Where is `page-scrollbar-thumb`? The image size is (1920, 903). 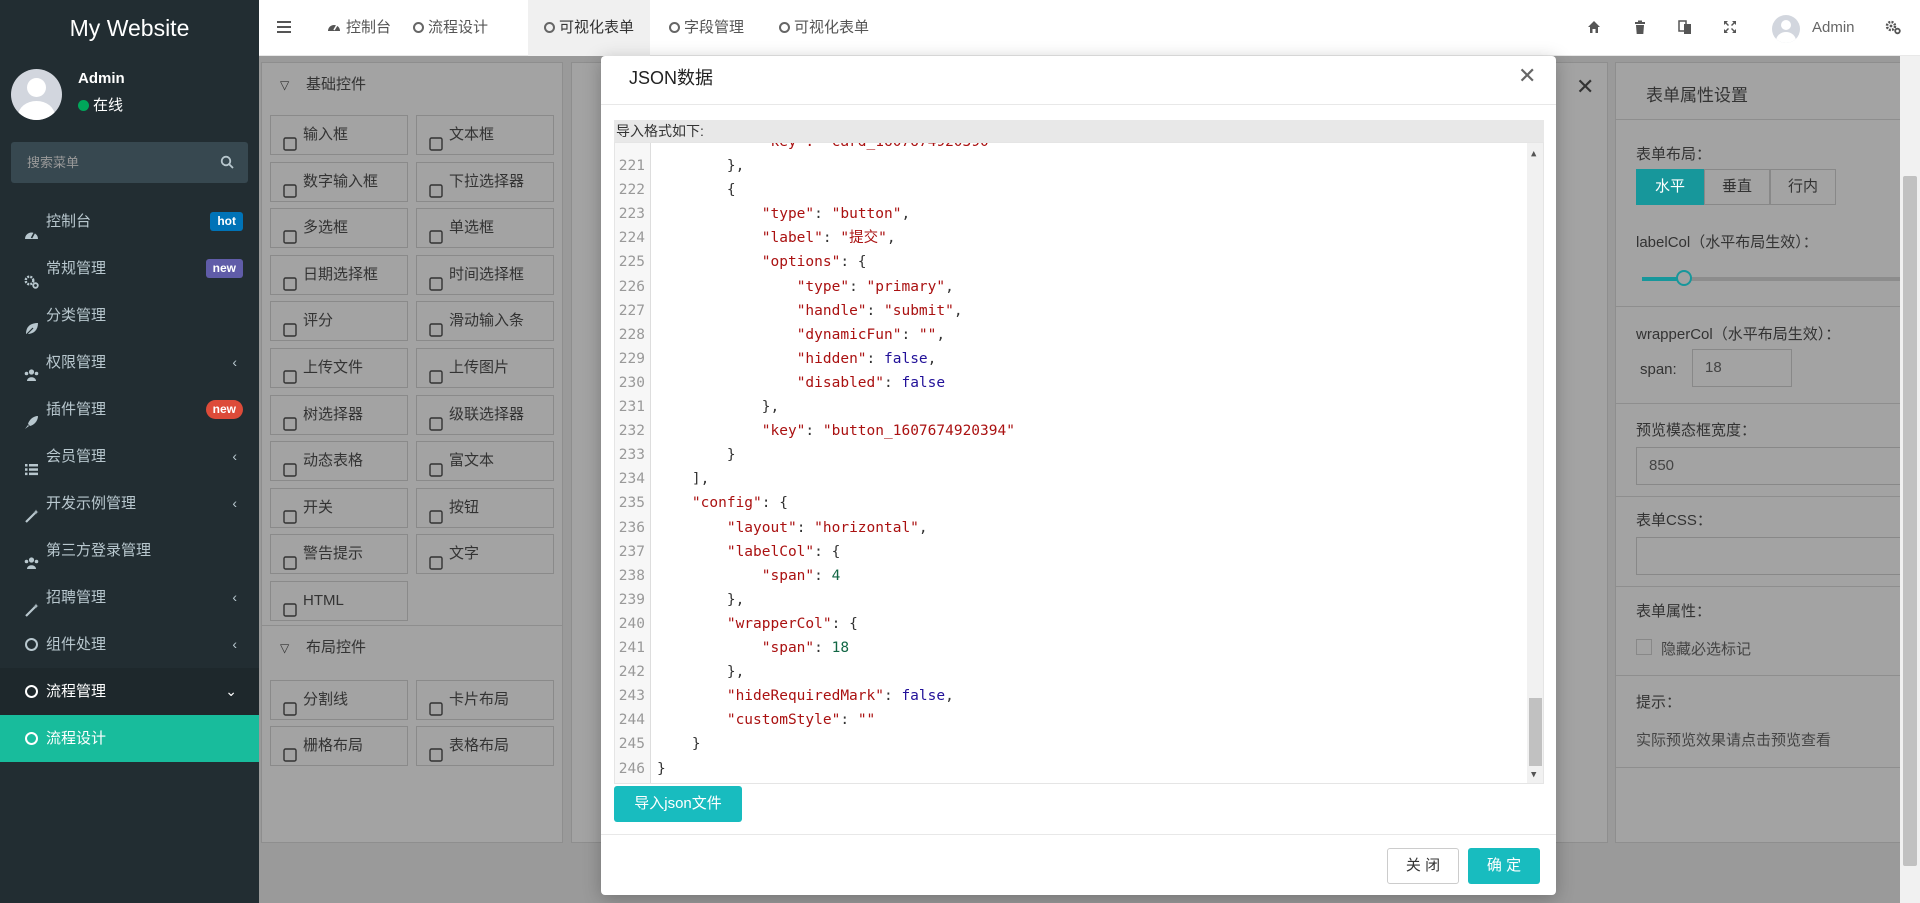
page-scrollbar-thumb is located at coordinates (1910, 521).